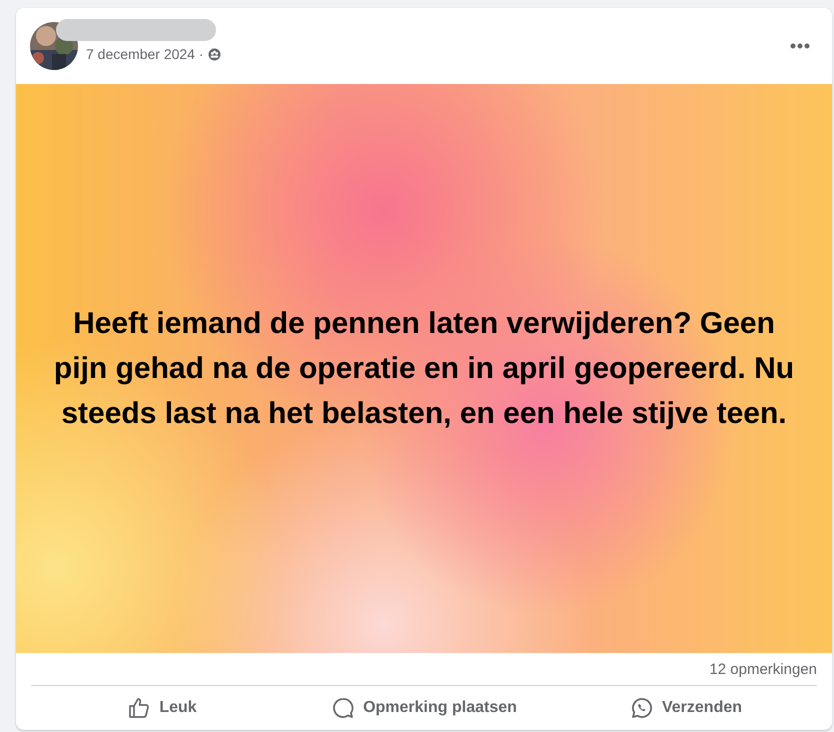 This screenshot has height=732, width=834. What do you see at coordinates (139, 708) in the screenshot?
I see `like-icon` at bounding box center [139, 708].